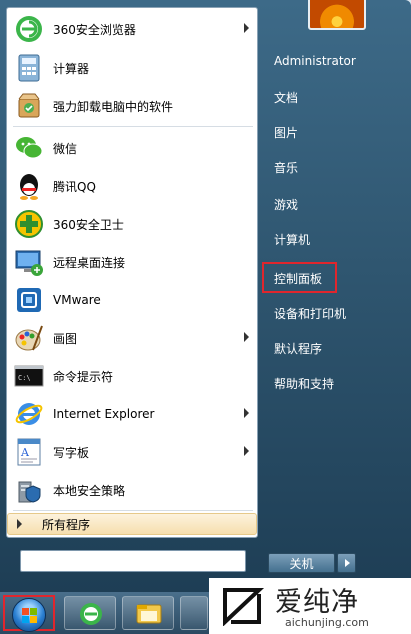 The width and height of the screenshot is (411, 634). Describe the element at coordinates (66, 524) in the screenshot. I see `all-programs-label: 所有程序` at that location.